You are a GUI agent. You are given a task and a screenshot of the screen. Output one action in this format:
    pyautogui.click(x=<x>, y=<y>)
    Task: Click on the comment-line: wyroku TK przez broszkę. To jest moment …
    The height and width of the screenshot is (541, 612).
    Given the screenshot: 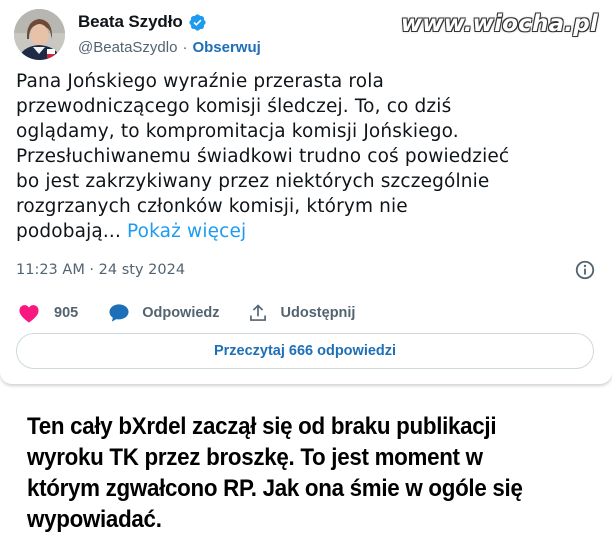 What is the action you would take?
    pyautogui.click(x=255, y=457)
    